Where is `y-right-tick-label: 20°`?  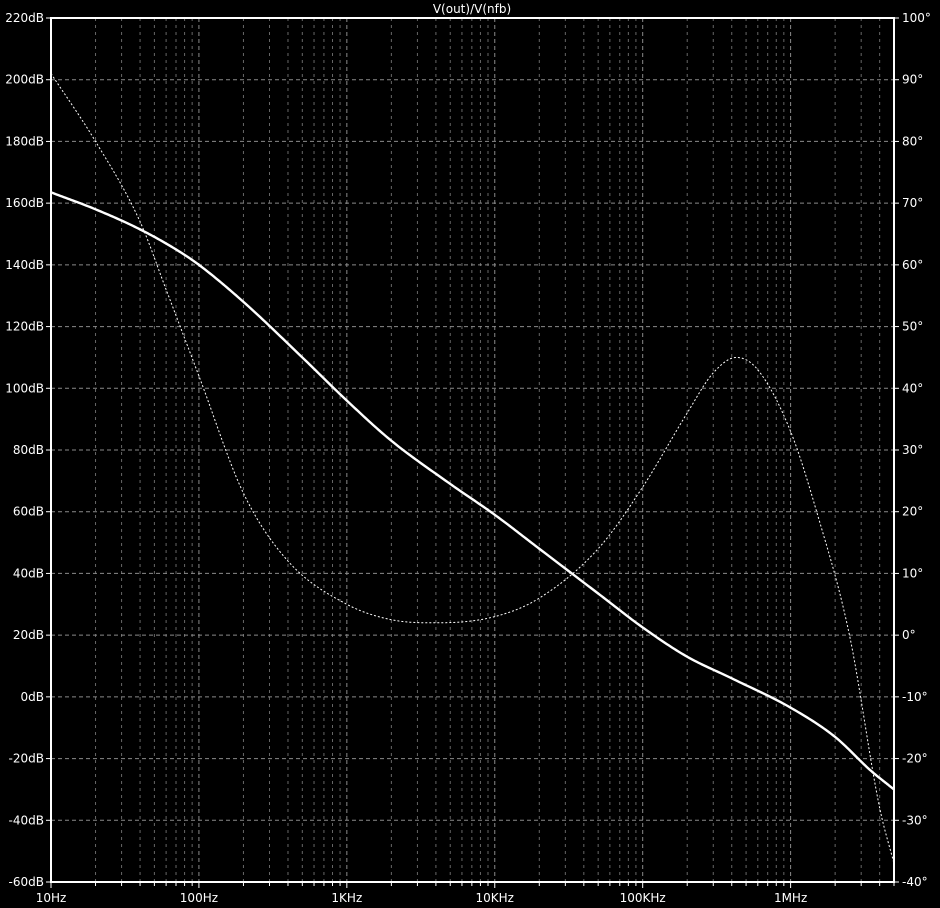 y-right-tick-label: 20° is located at coordinates (912, 512).